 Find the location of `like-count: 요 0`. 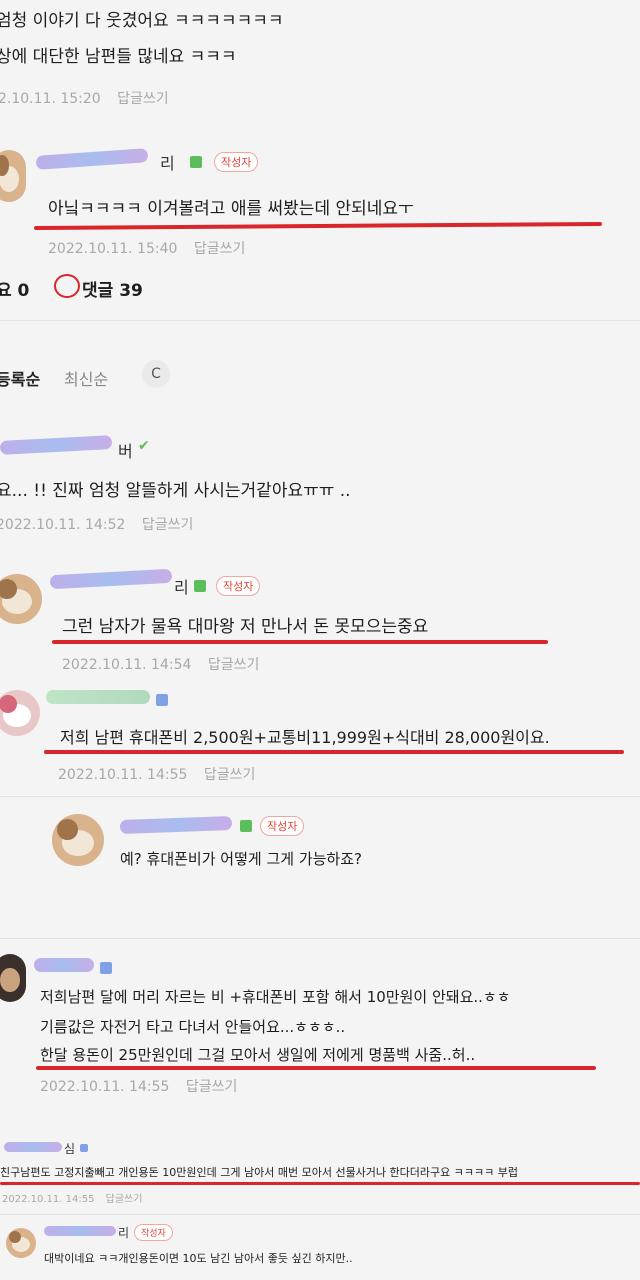

like-count: 요 0 is located at coordinates (14, 288).